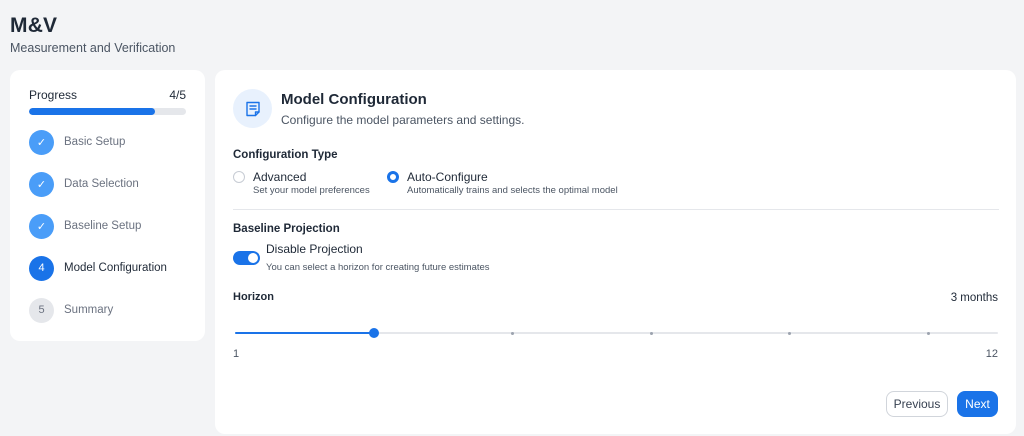 This screenshot has width=1024, height=436. I want to click on step-basic-setup: ✓ Basic Setup, so click(107, 142).